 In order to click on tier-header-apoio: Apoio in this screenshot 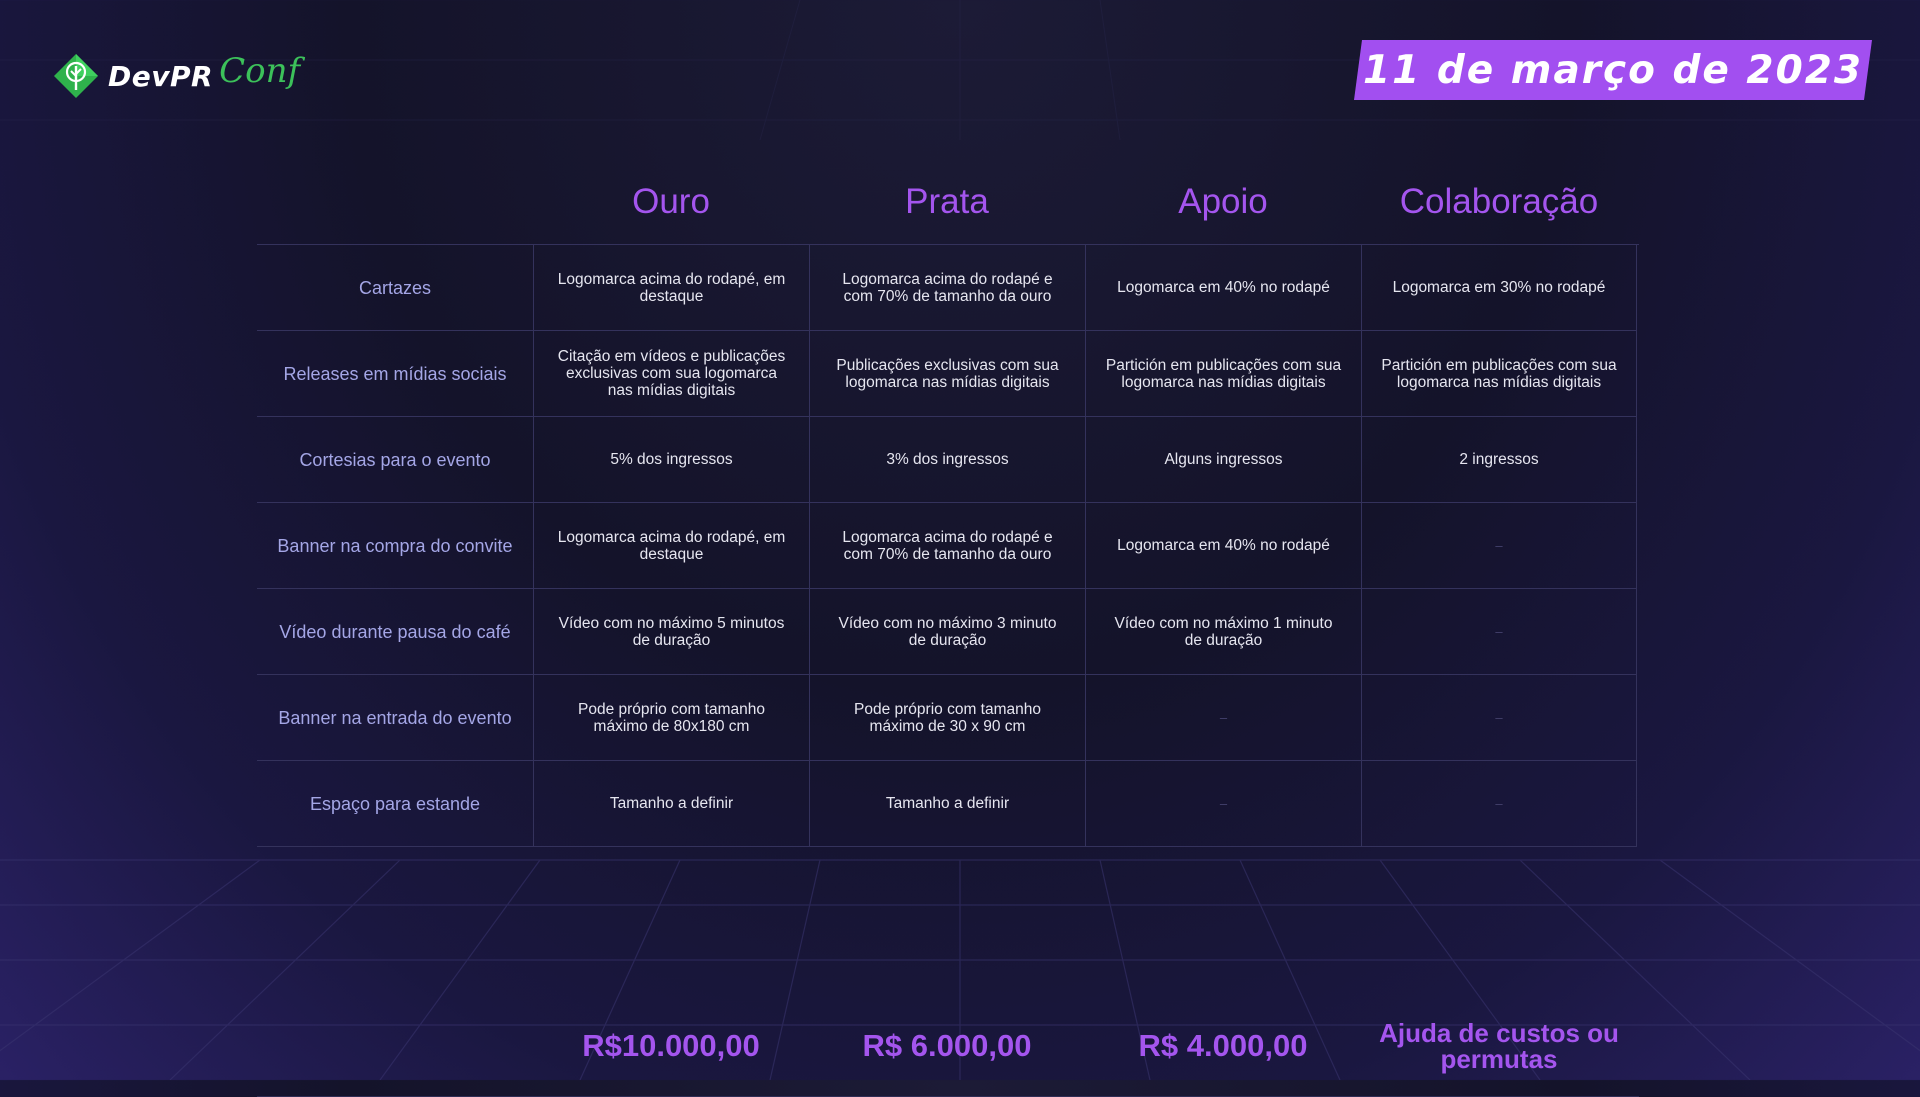, I will do `click(1223, 201)`.